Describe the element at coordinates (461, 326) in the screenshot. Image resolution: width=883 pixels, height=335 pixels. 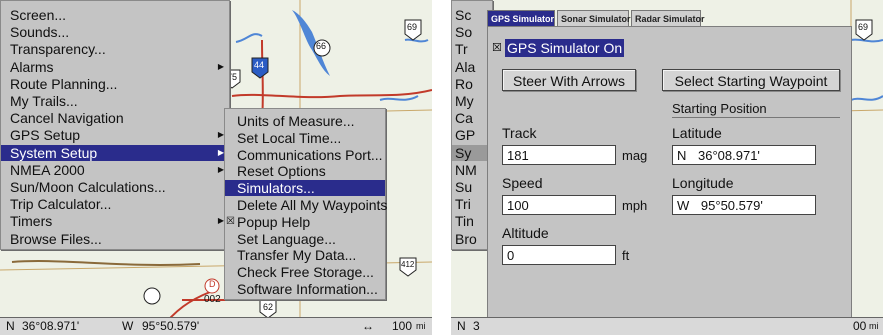
I see `lat-hemisphere-right: N` at that location.